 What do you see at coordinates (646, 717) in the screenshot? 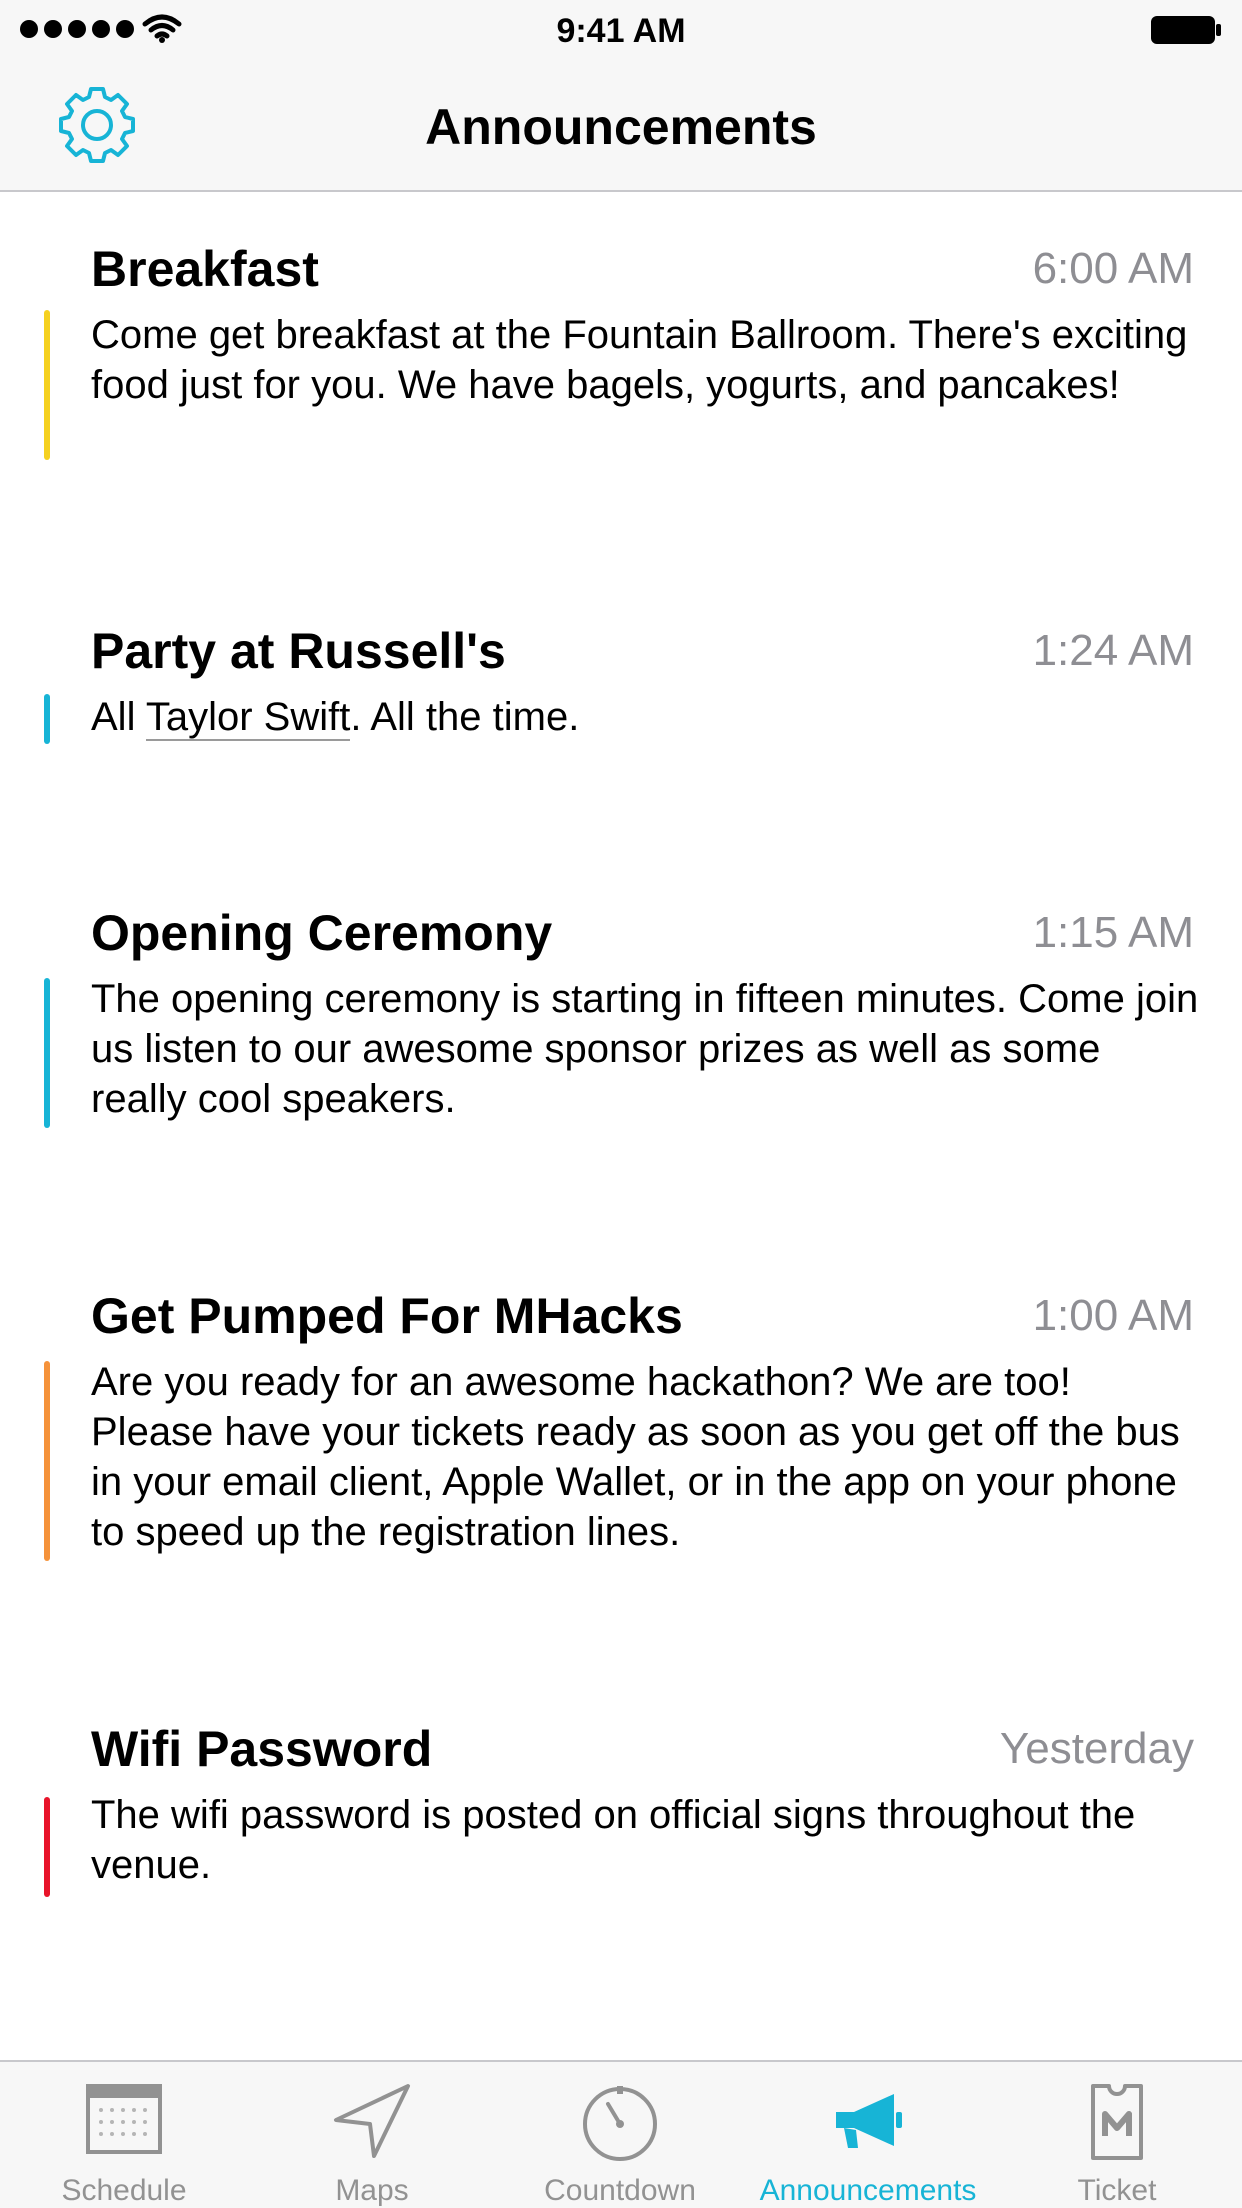
I see `announcement-body: All Taylor Swift. All the time.` at bounding box center [646, 717].